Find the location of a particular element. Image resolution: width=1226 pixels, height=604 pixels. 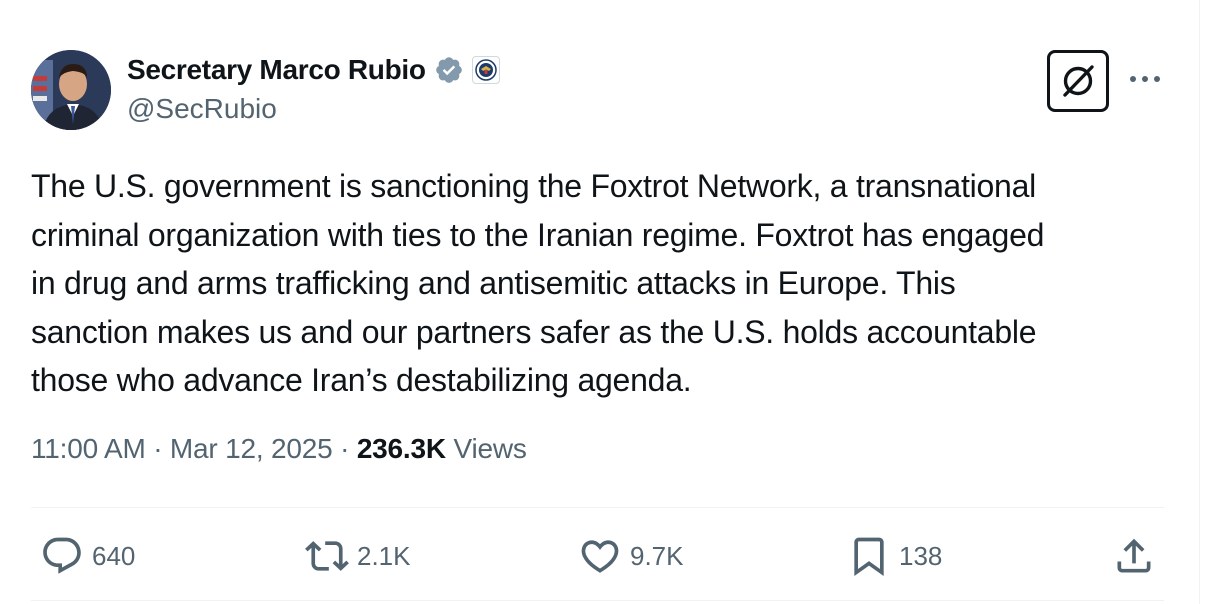

views-count: 236.3K is located at coordinates (401, 448).